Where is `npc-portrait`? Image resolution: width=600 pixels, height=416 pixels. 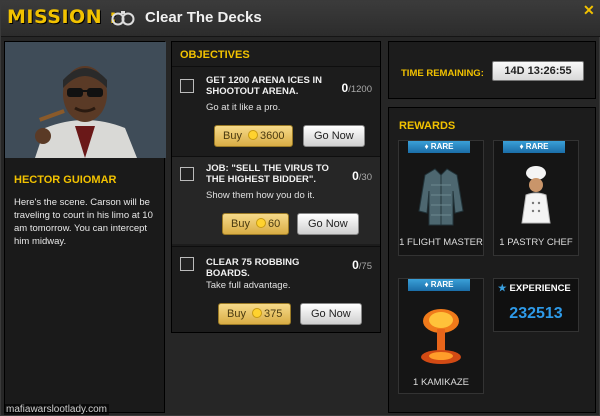 npc-portrait is located at coordinates (85, 100).